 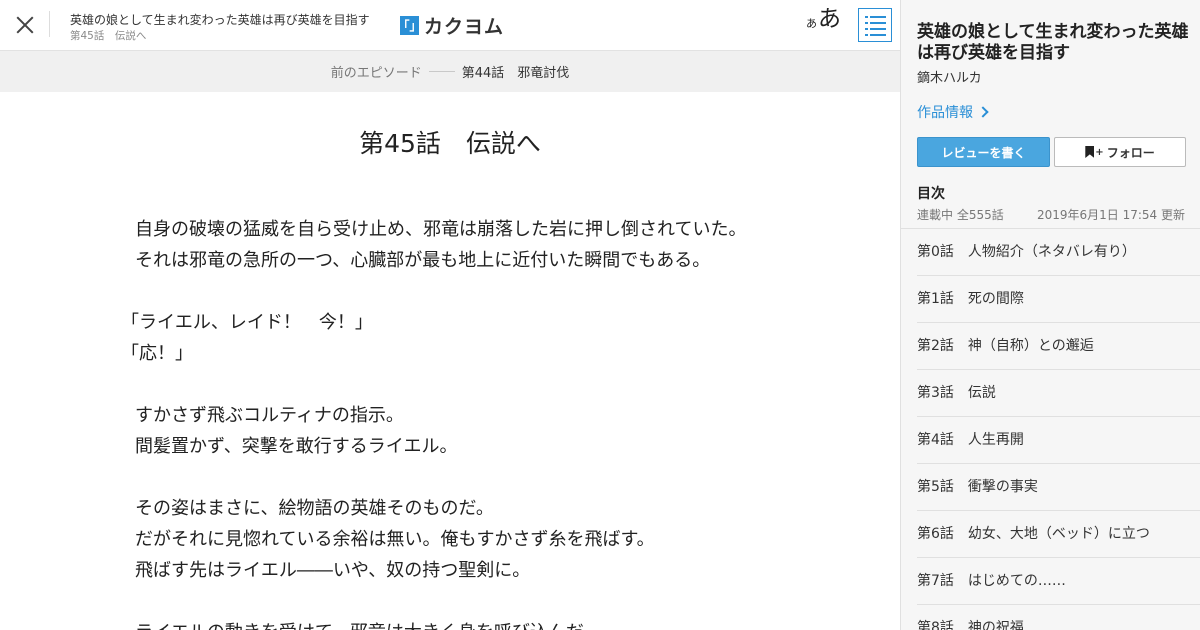 What do you see at coordinates (875, 25) in the screenshot?
I see `toc-toggle-button` at bounding box center [875, 25].